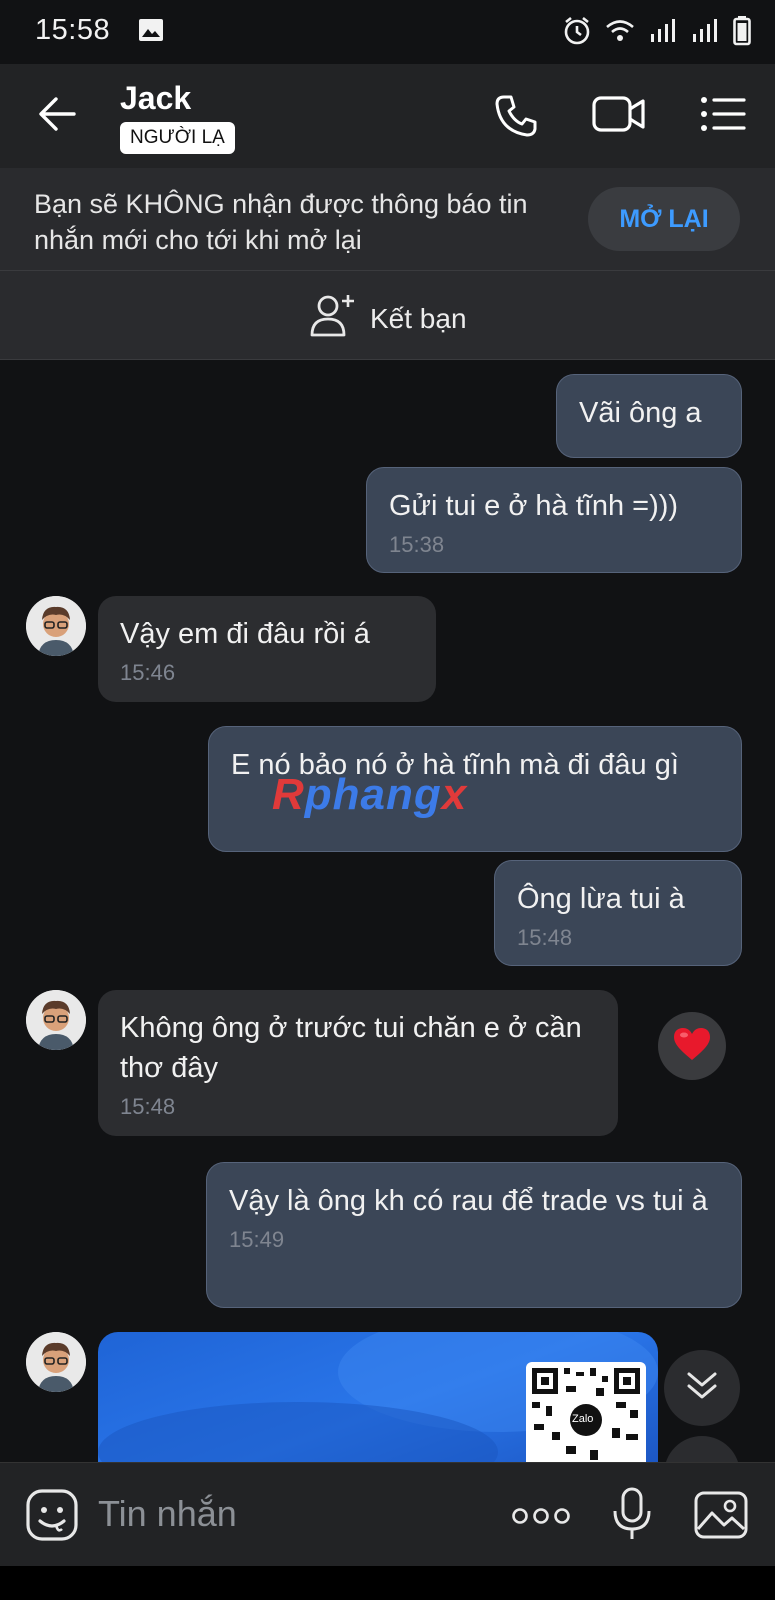 This screenshot has width=775, height=1600. I want to click on add-friend-icon, so click(333, 318).